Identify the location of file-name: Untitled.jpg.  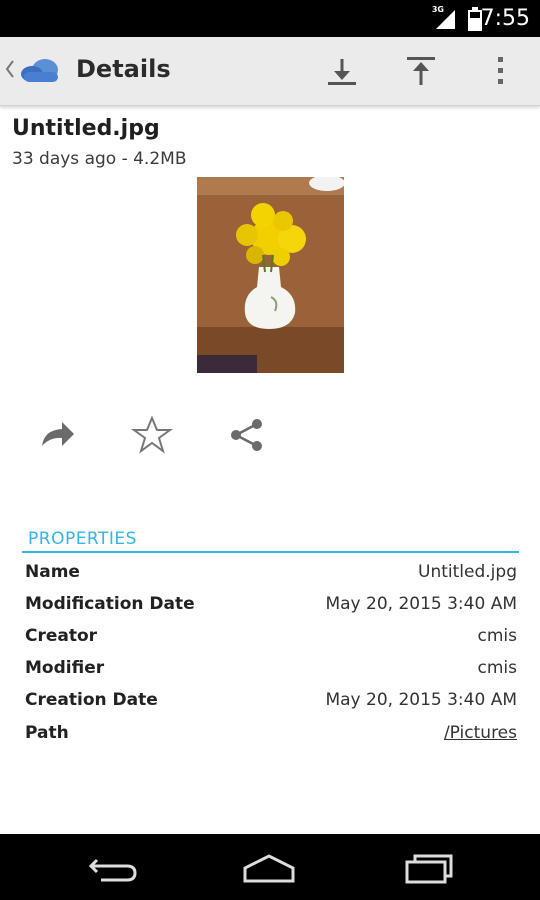
(86, 128).